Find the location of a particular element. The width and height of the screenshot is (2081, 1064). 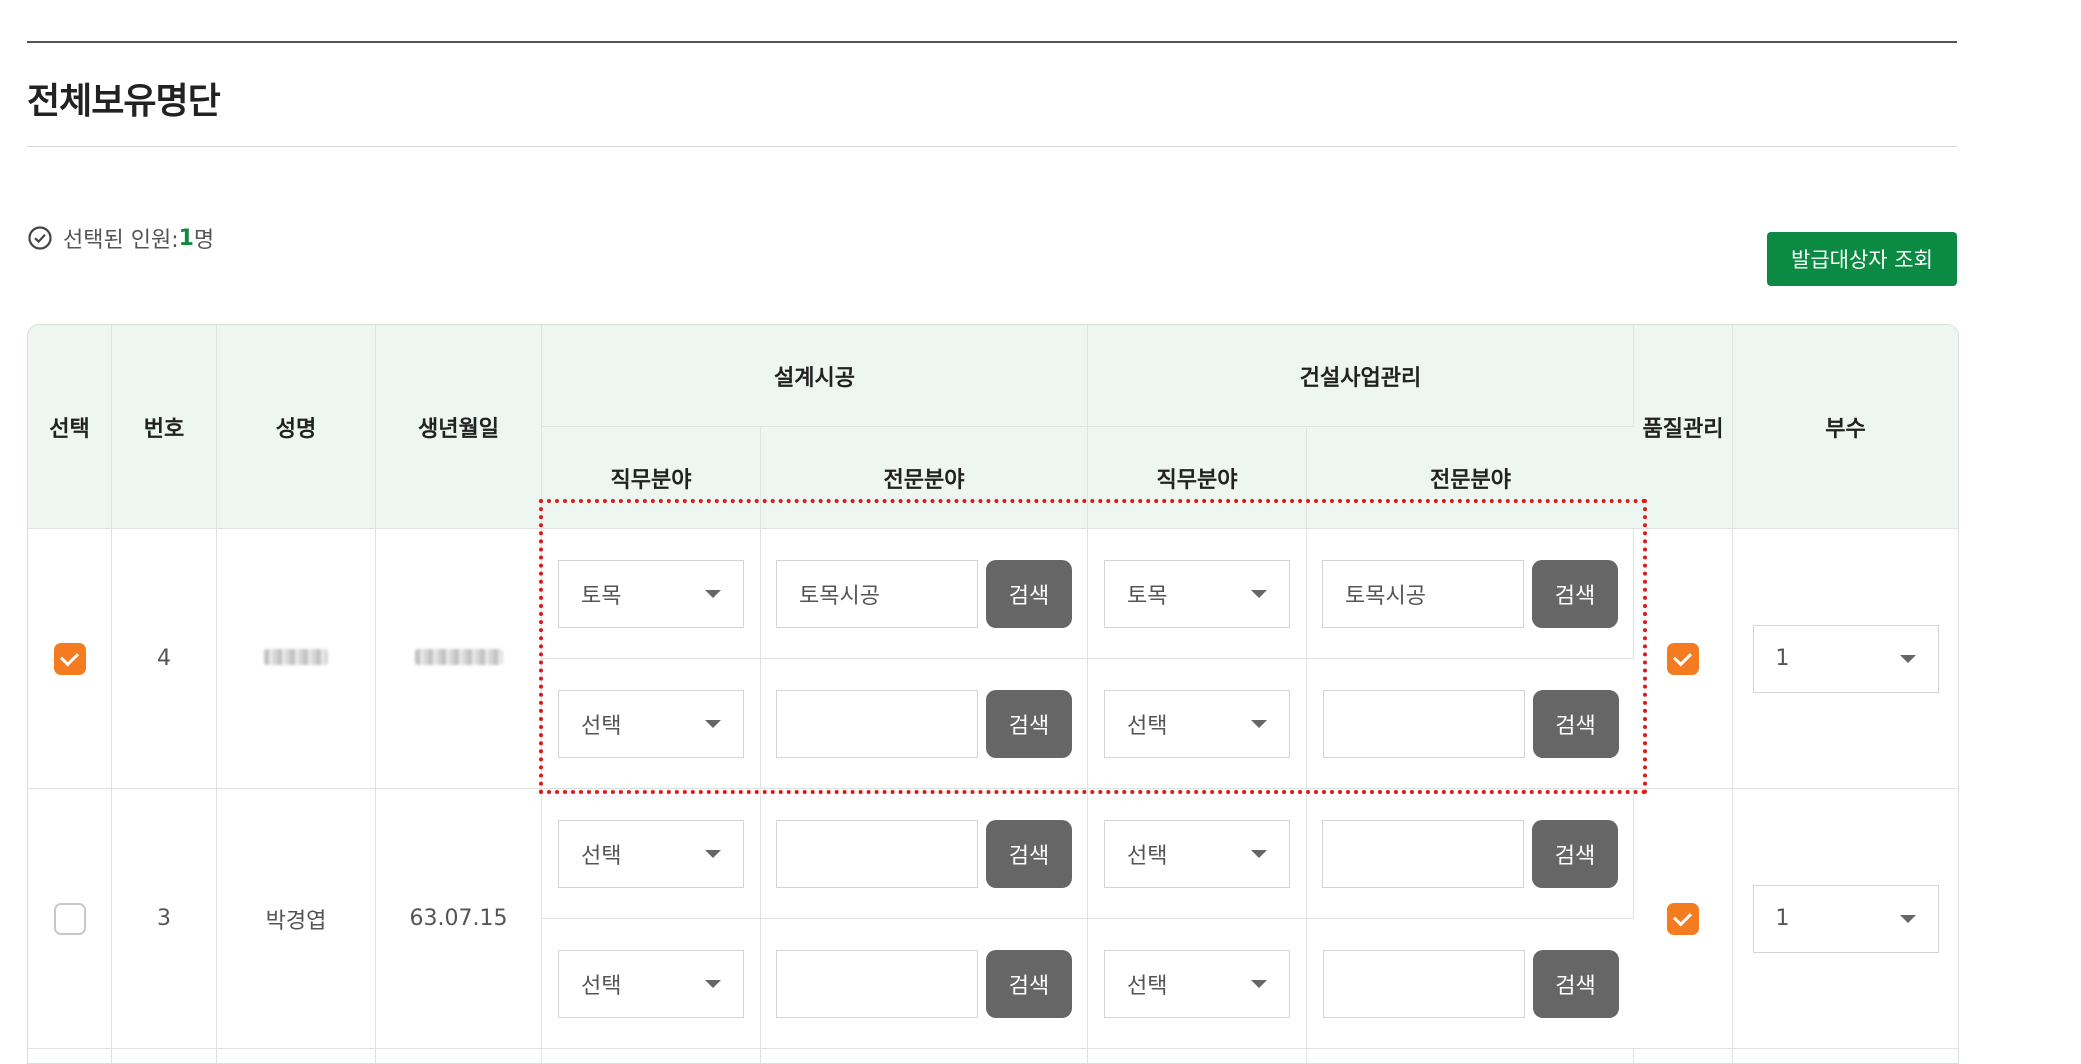

copies-cell: 1 is located at coordinates (1846, 659).